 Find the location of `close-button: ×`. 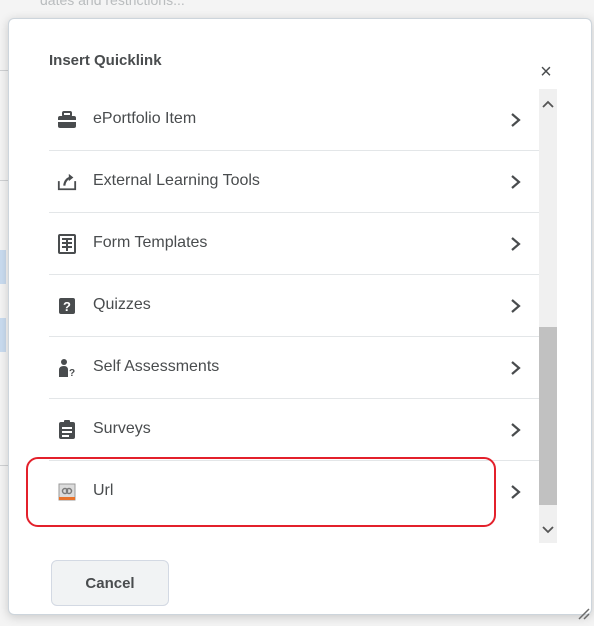

close-button: × is located at coordinates (546, 72).